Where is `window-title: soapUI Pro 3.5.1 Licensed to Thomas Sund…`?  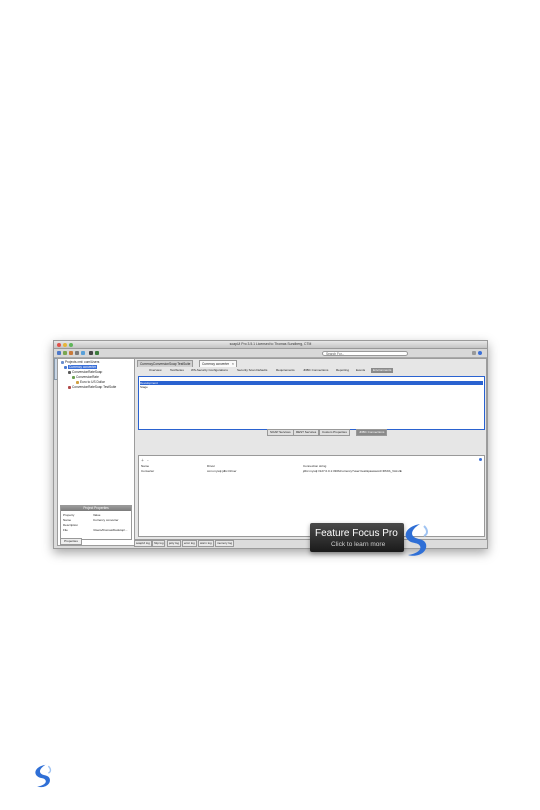 window-title: soapUI Pro 3.5.1 Licensed to Thomas Sund… is located at coordinates (270, 344).